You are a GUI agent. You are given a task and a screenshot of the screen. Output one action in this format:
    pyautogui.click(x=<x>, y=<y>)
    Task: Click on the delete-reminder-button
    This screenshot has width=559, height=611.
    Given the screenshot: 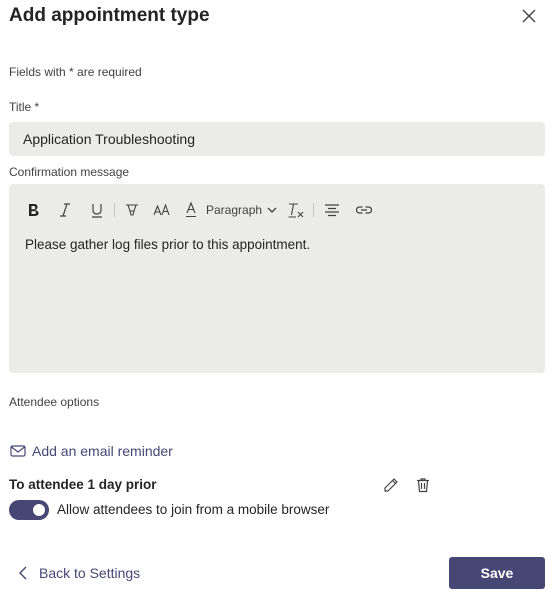 What is the action you would take?
    pyautogui.click(x=423, y=485)
    